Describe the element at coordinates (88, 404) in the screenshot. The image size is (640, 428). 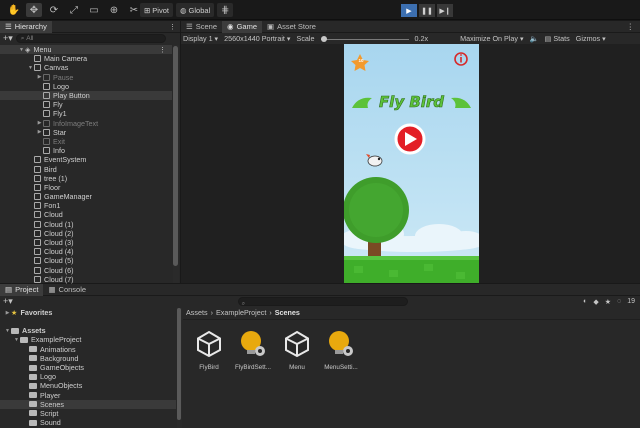
I see `project-folder-item: Scenes` at that location.